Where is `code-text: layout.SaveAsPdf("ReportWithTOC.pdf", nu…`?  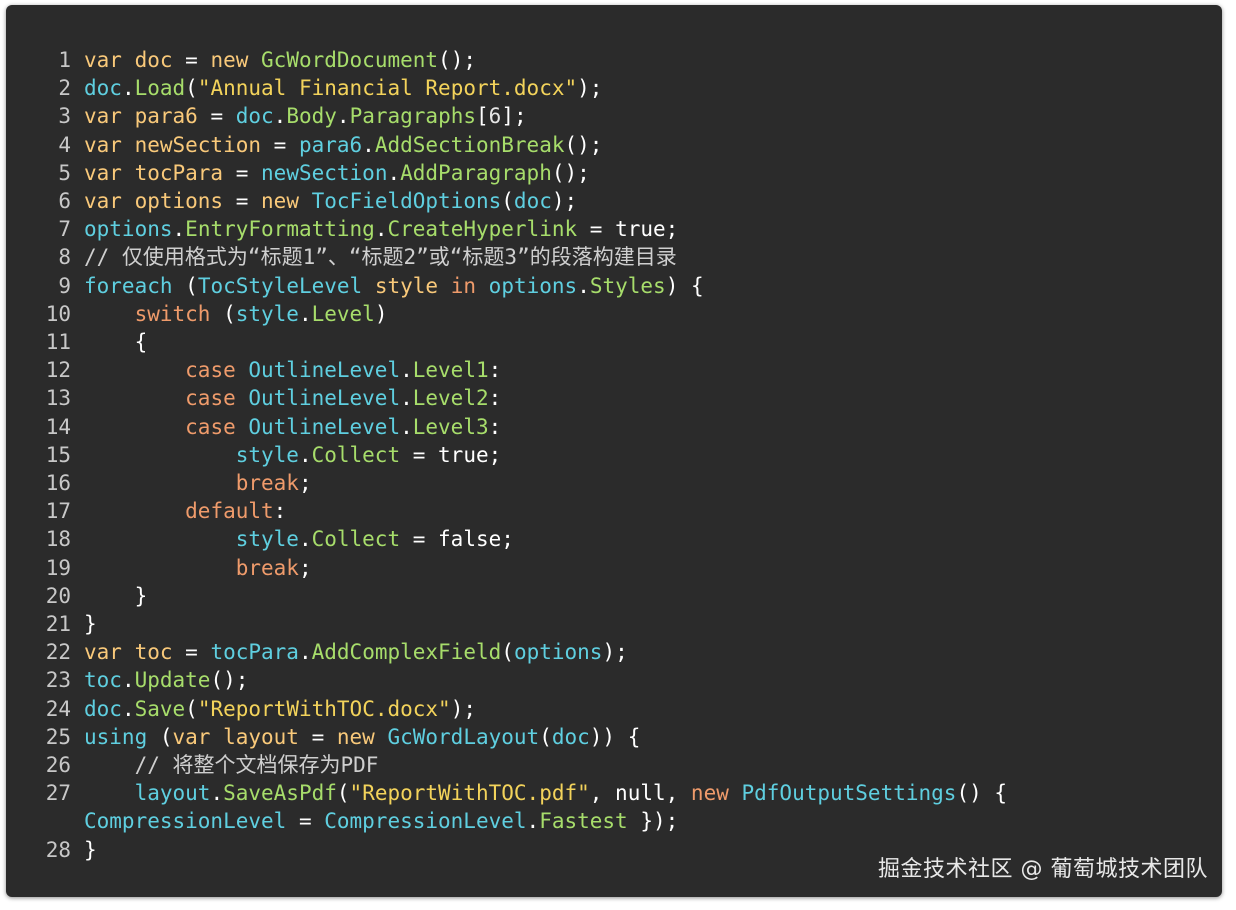 code-text: layout.SaveAsPdf("ReportWithTOC.pdf", nu… is located at coordinates (653, 793).